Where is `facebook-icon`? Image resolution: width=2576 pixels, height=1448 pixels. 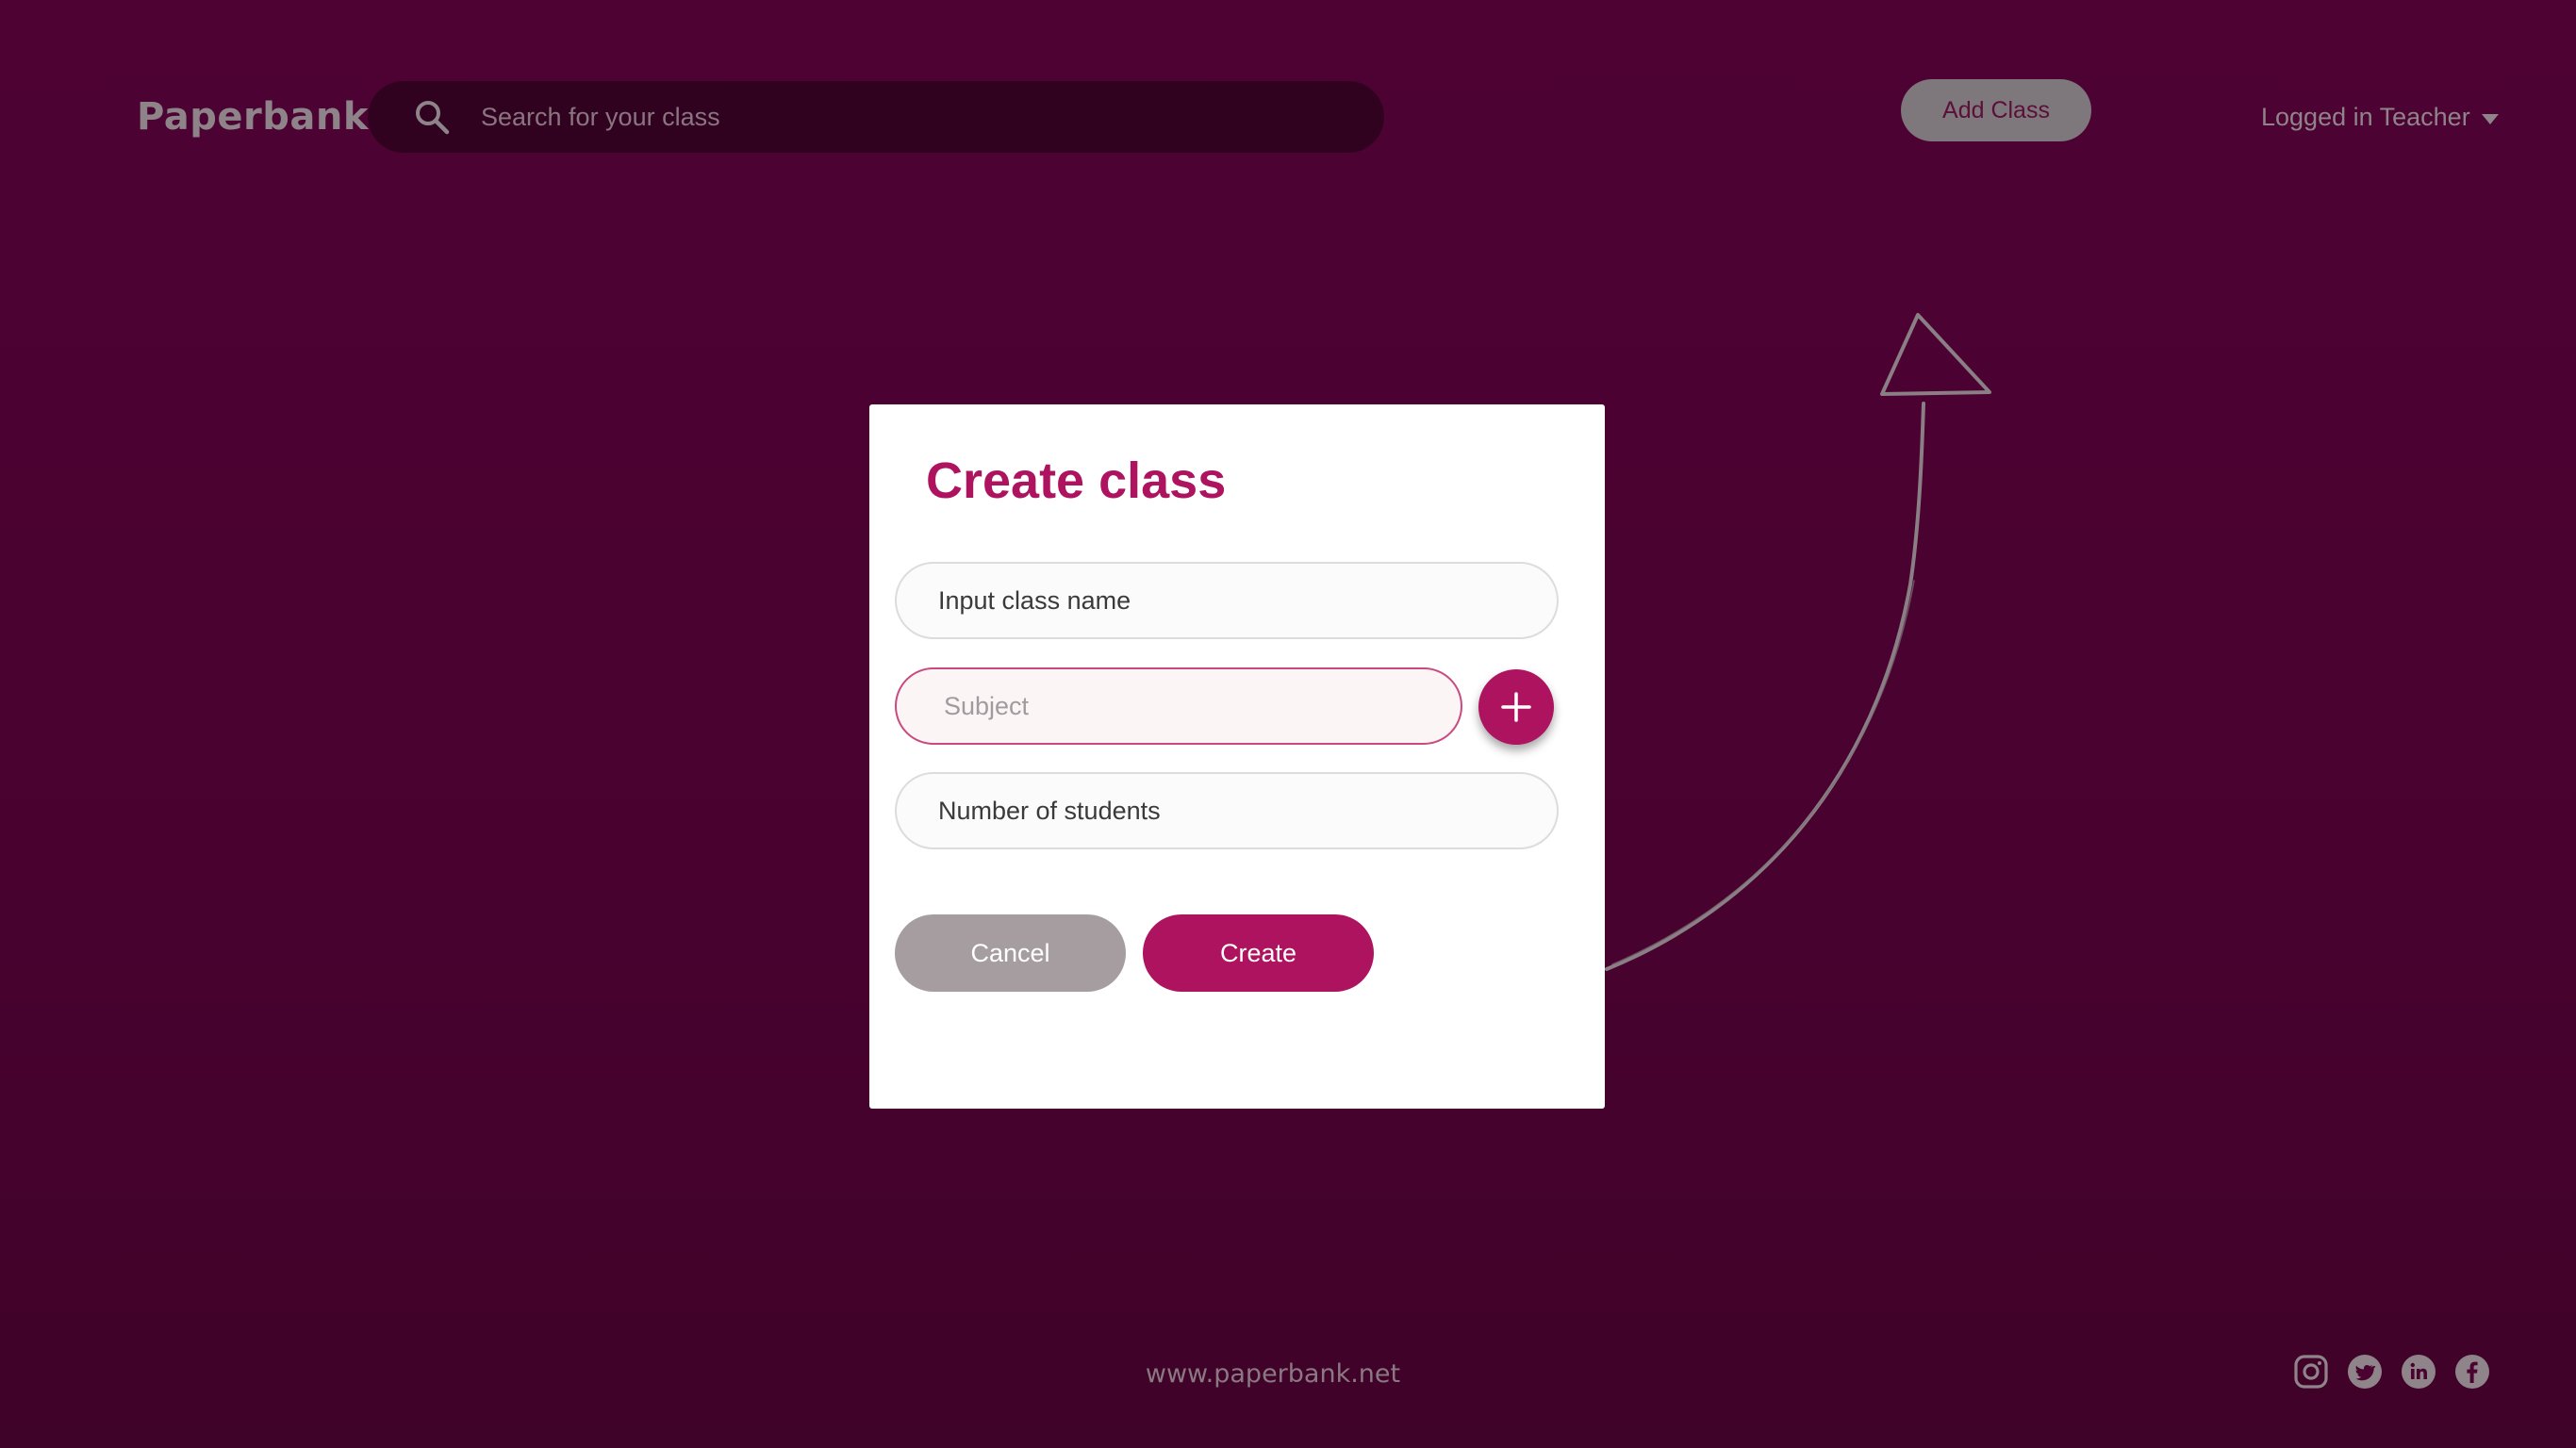
facebook-icon is located at coordinates (2472, 1372).